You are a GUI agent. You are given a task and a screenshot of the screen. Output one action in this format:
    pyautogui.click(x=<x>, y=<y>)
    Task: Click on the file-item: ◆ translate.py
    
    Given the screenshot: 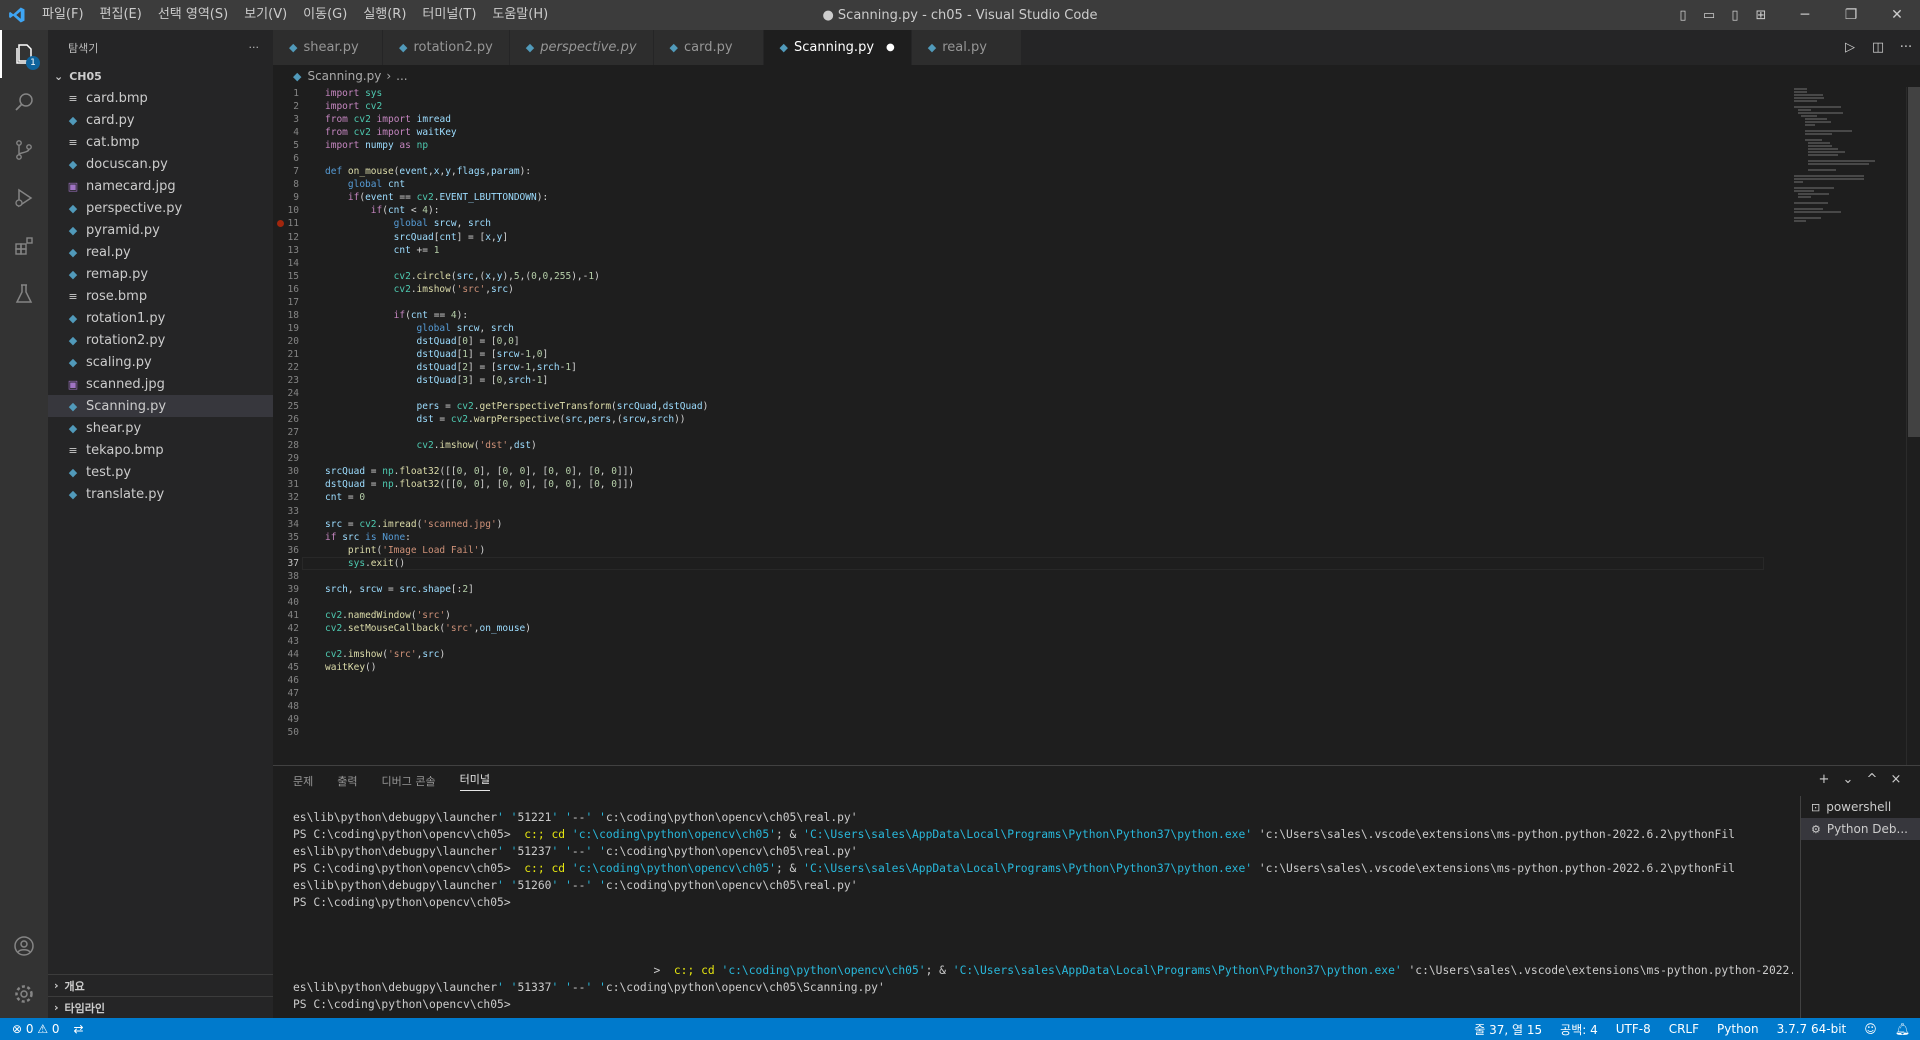 What is the action you would take?
    pyautogui.click(x=160, y=494)
    